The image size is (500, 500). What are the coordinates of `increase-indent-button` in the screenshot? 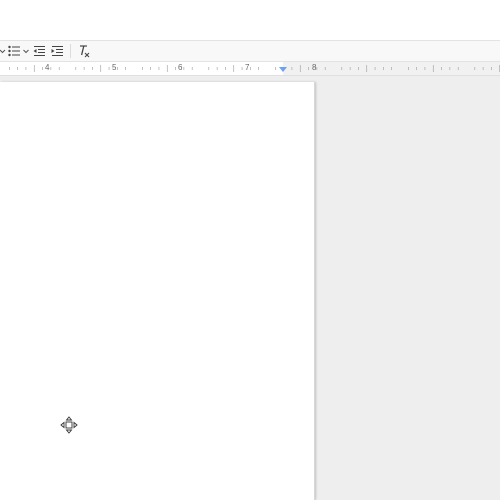 It's located at (57, 51).